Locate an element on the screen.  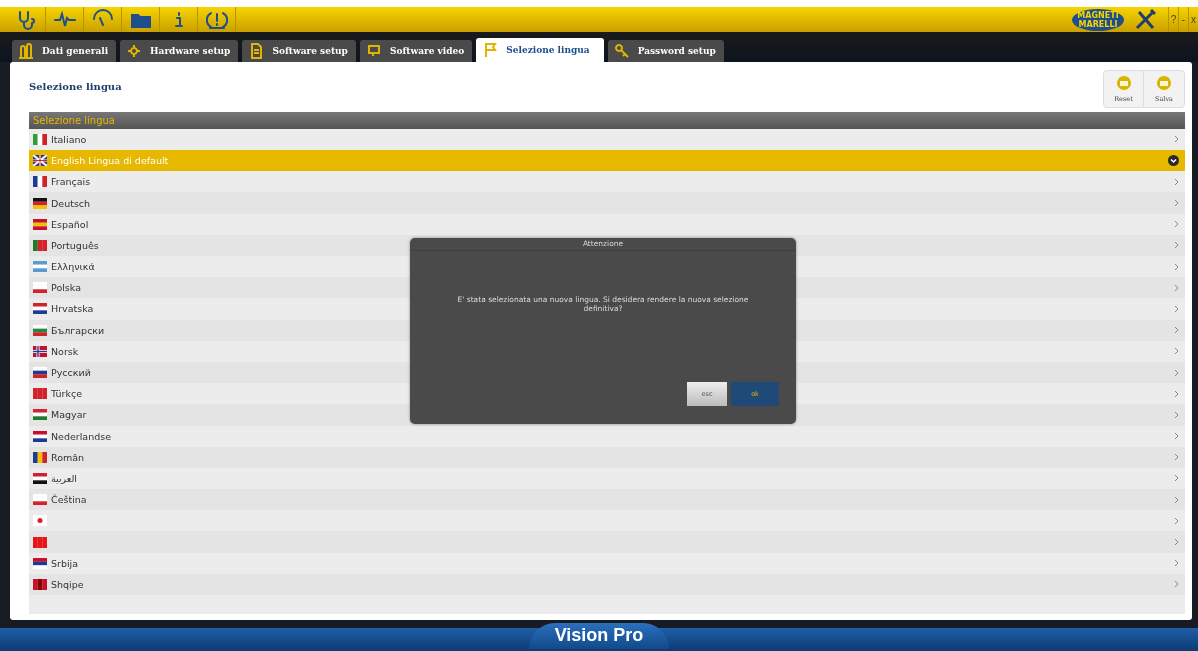
language-name: Français is located at coordinates (71, 182).